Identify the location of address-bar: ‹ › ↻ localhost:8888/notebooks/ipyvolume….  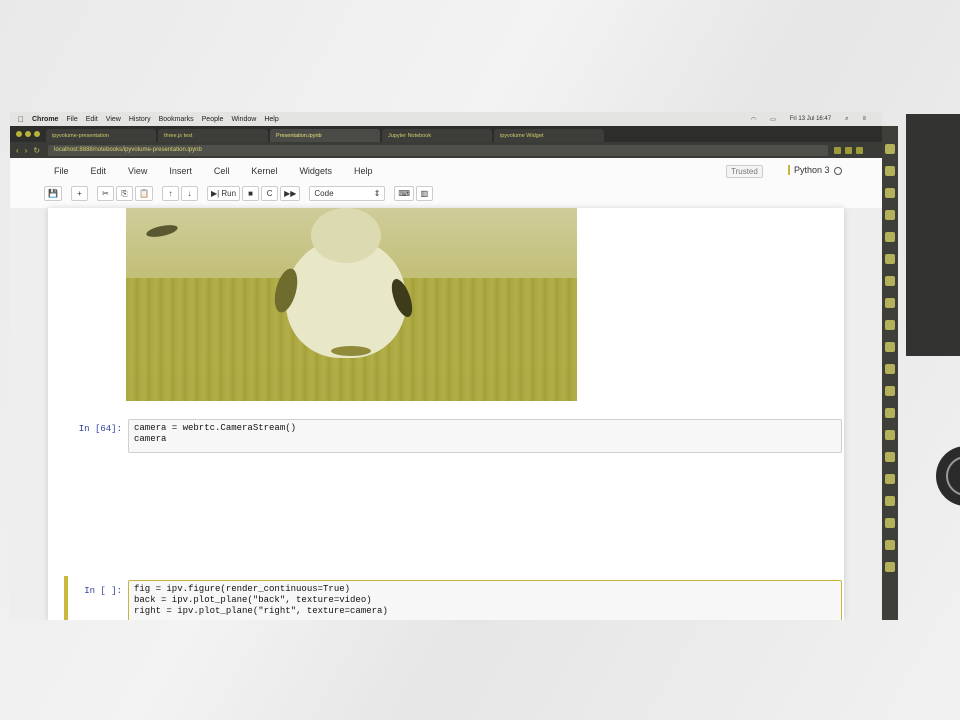
(446, 150).